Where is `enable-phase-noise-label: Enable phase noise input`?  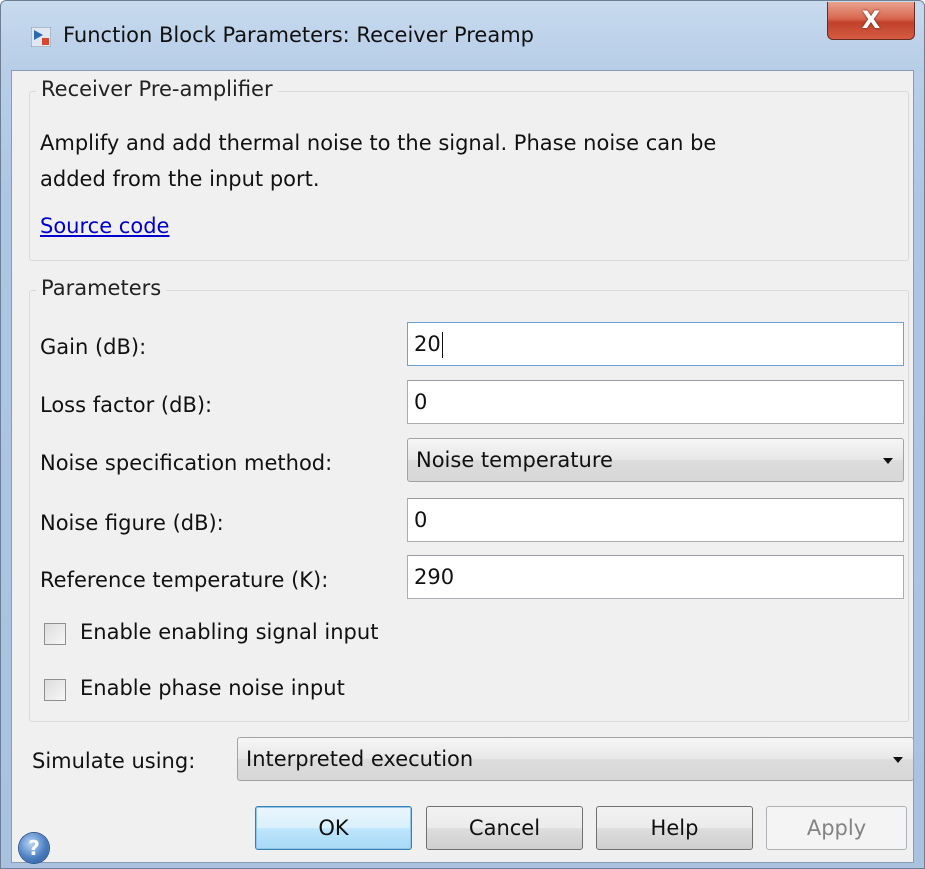
enable-phase-noise-label: Enable phase noise input is located at coordinates (212, 688).